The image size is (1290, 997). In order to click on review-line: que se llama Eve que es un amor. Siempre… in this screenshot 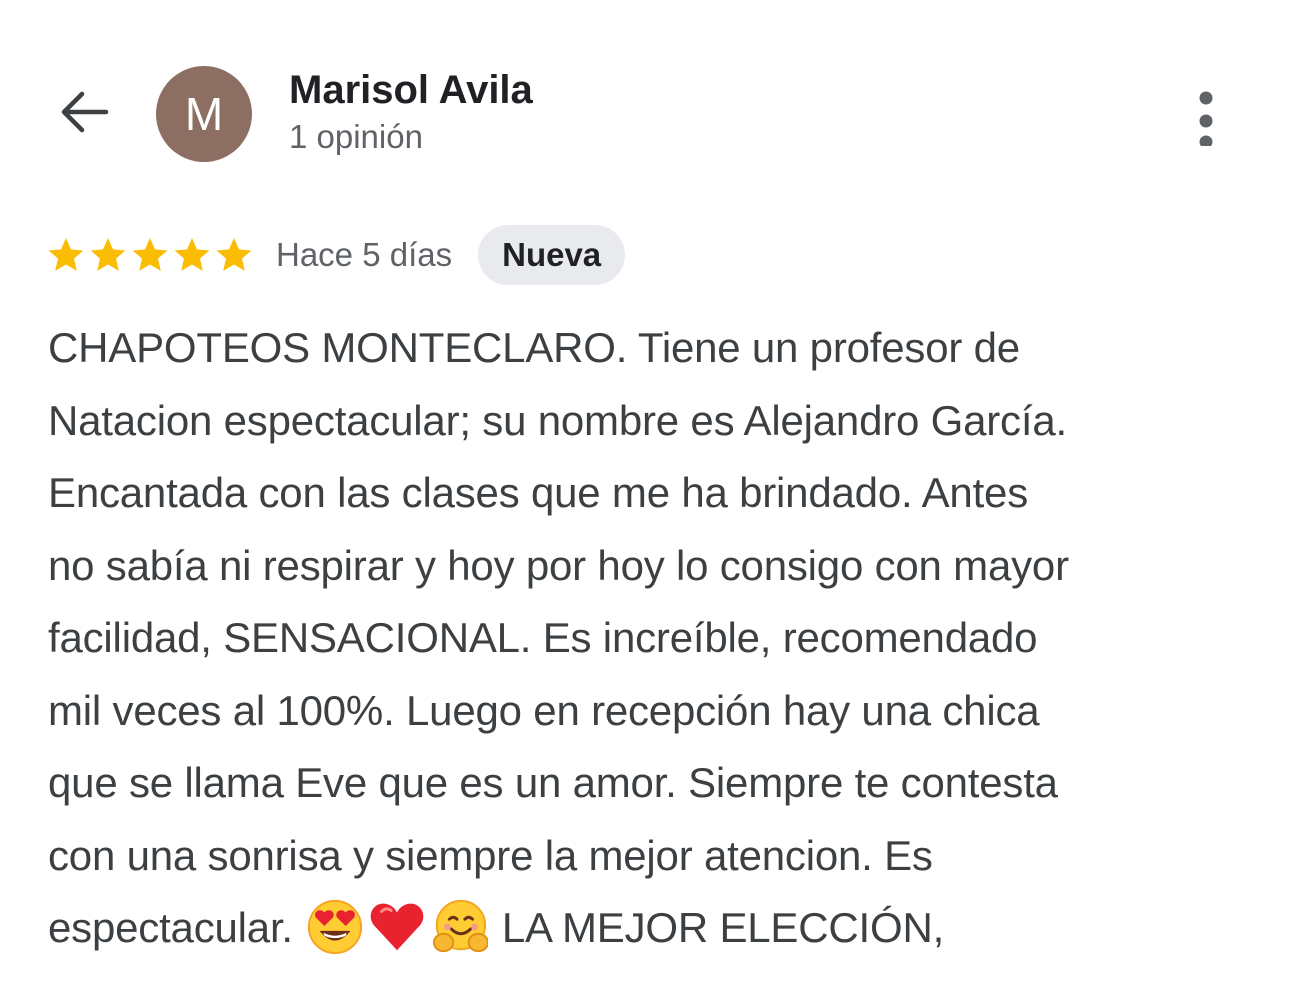, I will do `click(553, 782)`.